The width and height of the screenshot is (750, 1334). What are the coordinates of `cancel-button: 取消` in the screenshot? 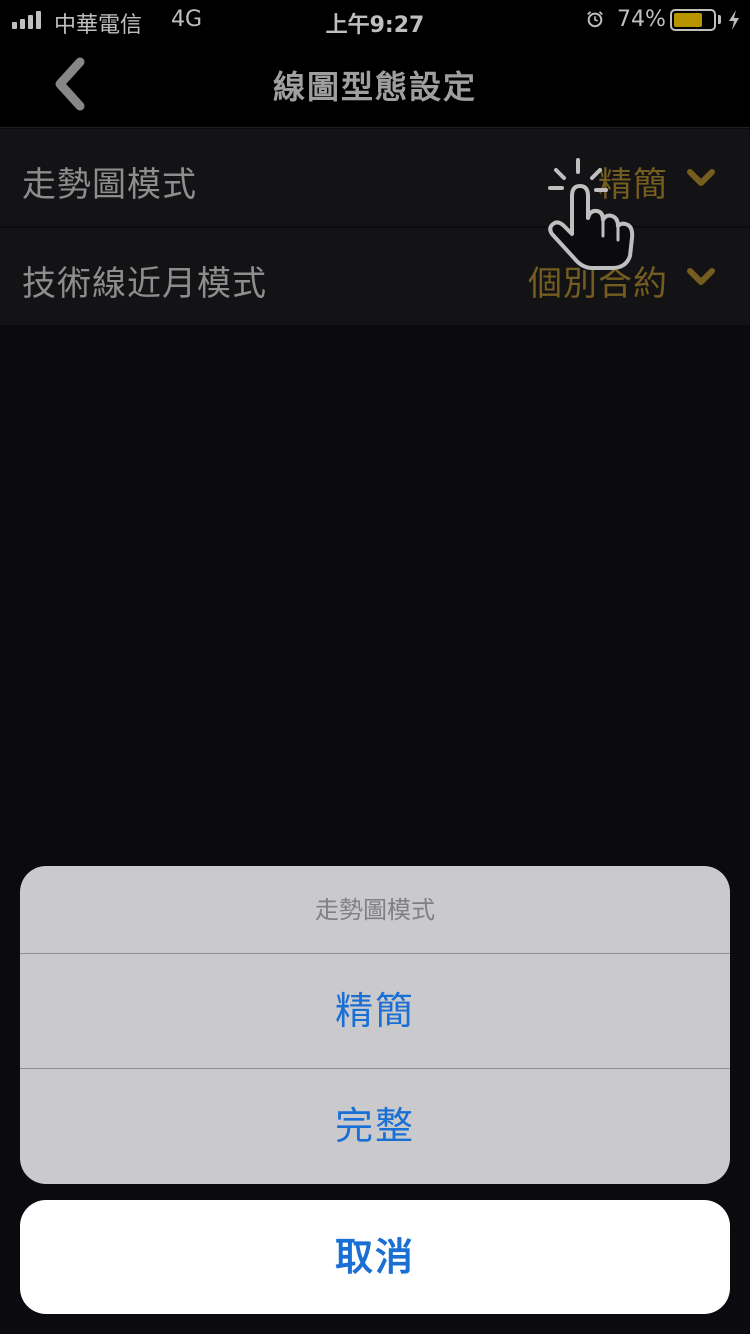 It's located at (375, 1257).